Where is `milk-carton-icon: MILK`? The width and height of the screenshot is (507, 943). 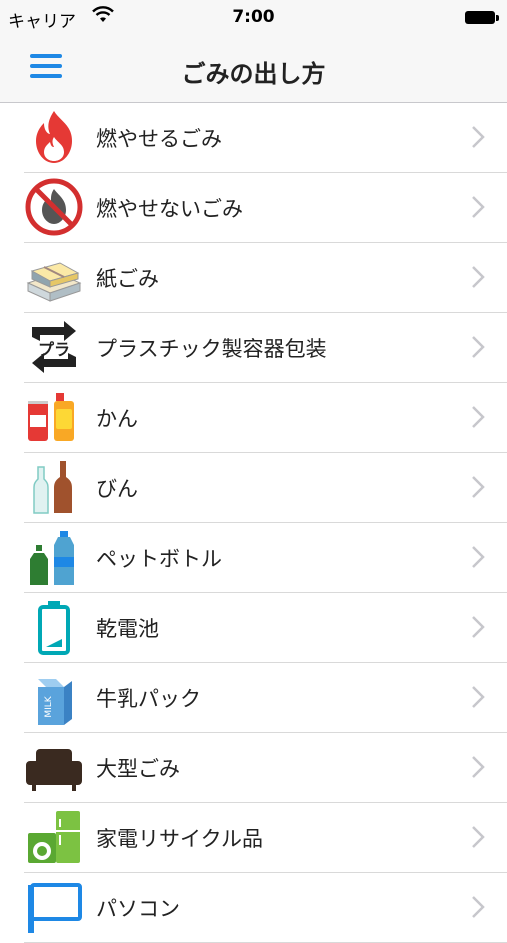 milk-carton-icon: MILK is located at coordinates (55, 702).